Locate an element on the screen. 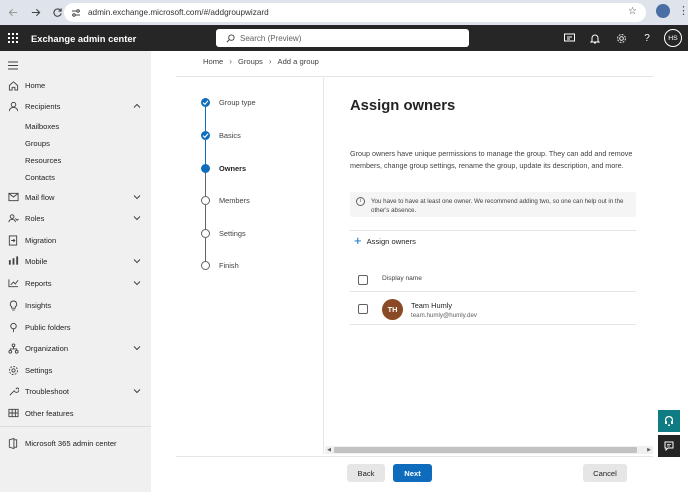 The height and width of the screenshot is (492, 688). settings-gear-icon is located at coordinates (621, 38).